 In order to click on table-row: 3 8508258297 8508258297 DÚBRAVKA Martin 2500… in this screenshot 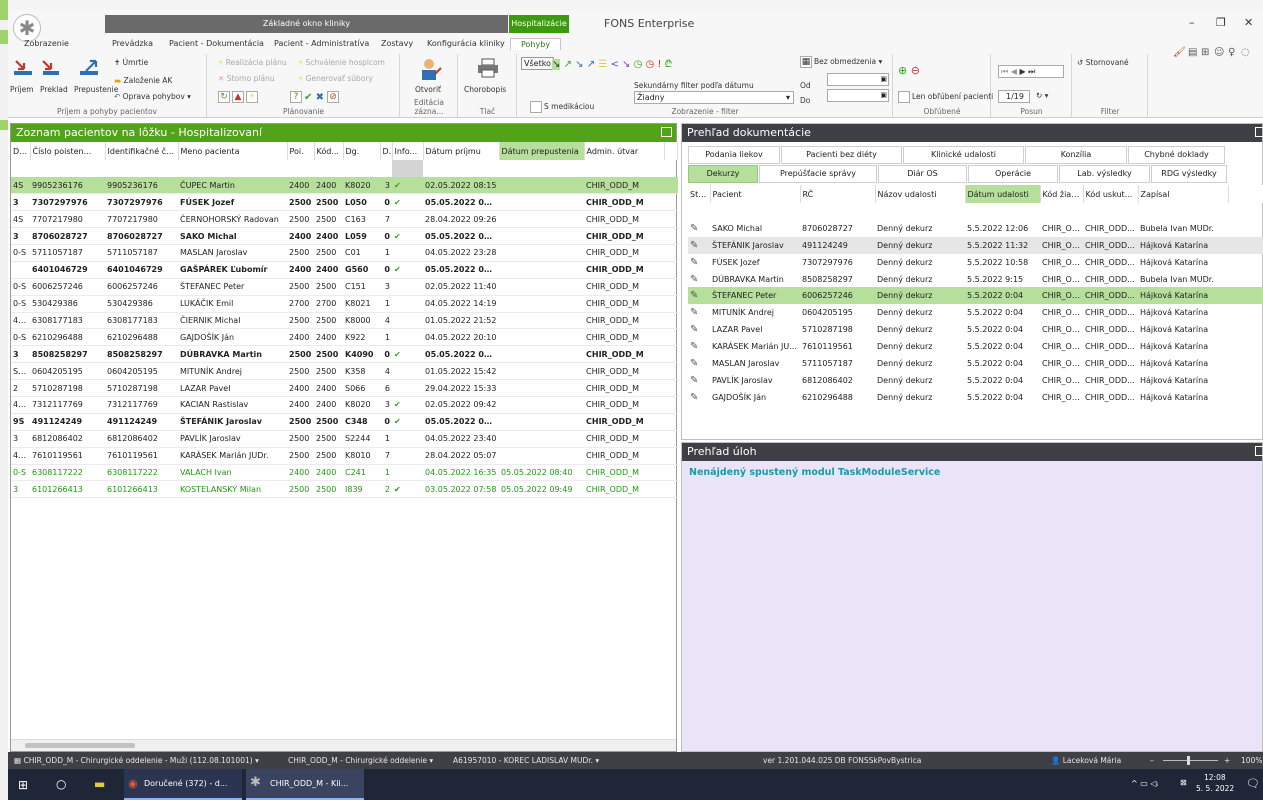, I will do `click(344, 354)`.